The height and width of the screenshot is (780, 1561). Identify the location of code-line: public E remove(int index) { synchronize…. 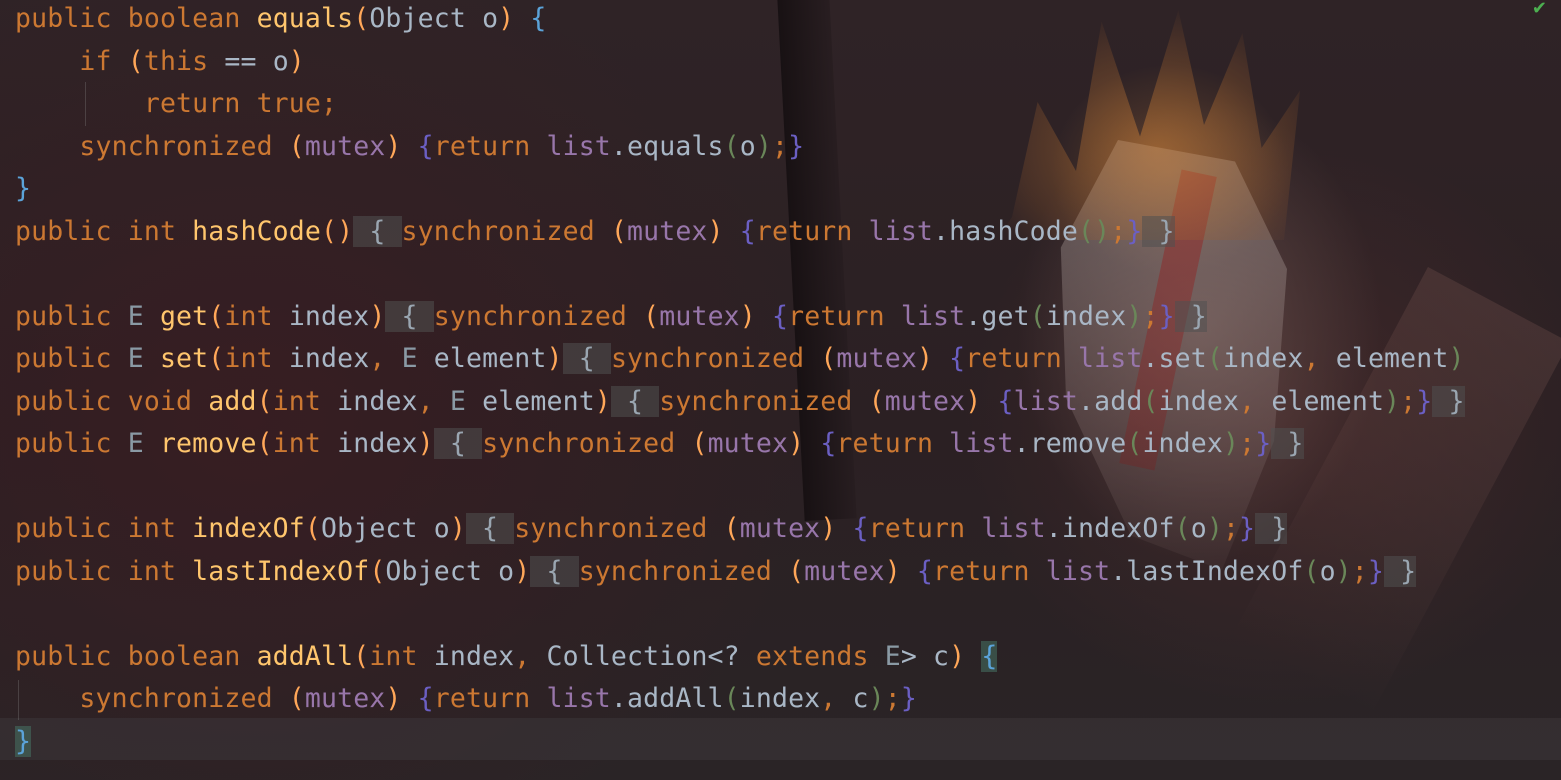
(740, 446).